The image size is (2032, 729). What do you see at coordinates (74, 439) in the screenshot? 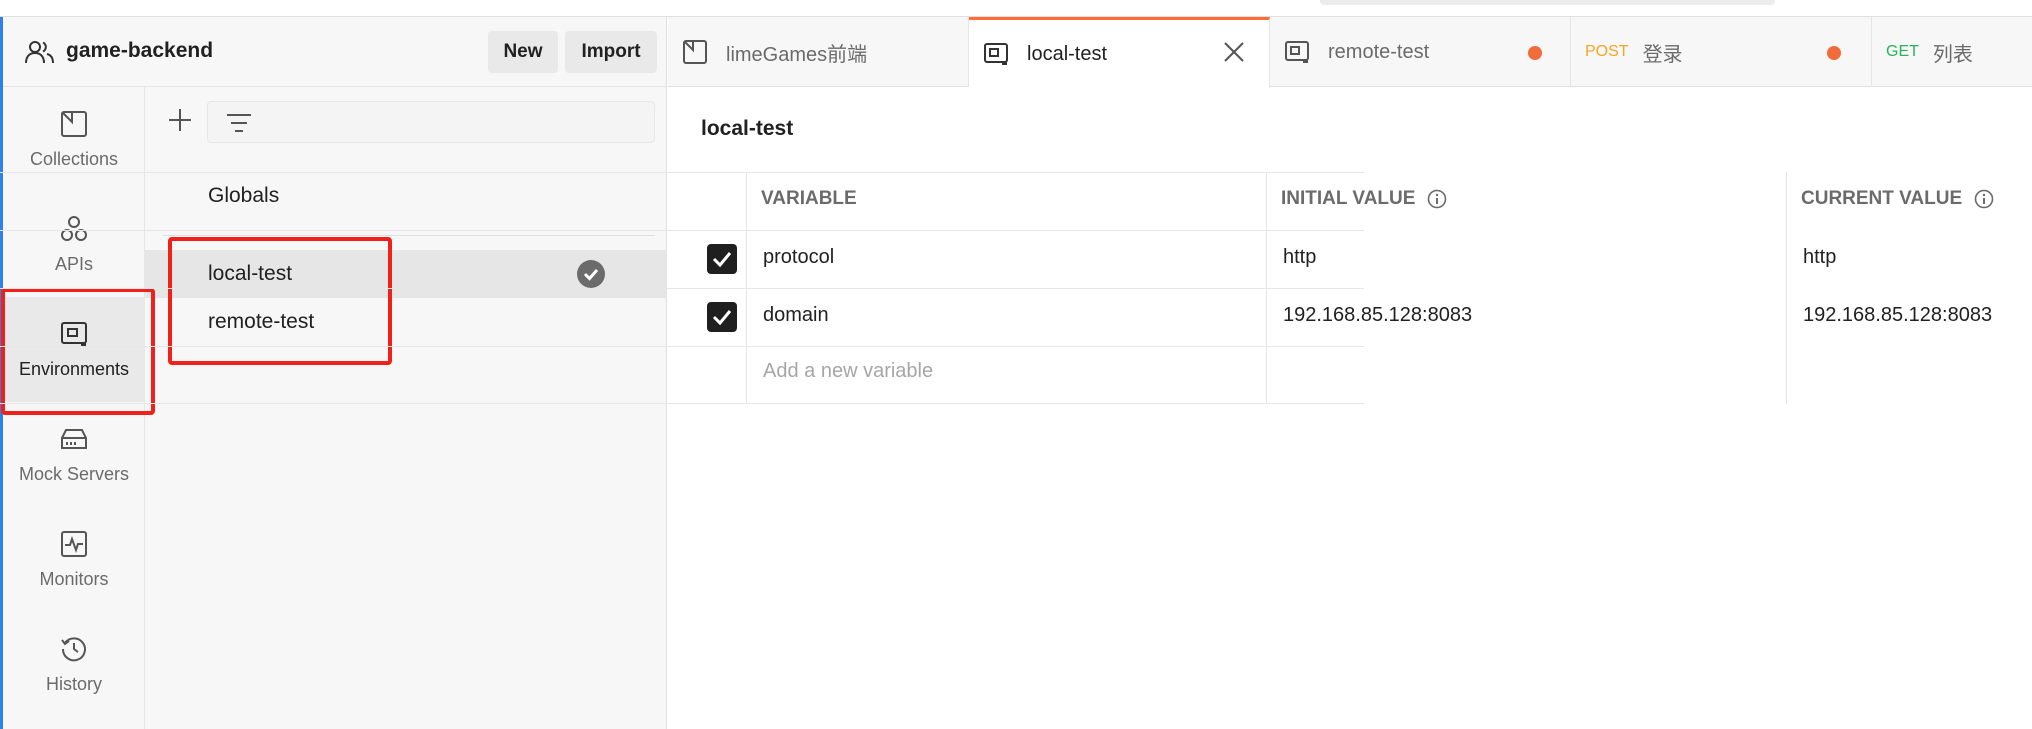
I see `mock-servers-icon` at bounding box center [74, 439].